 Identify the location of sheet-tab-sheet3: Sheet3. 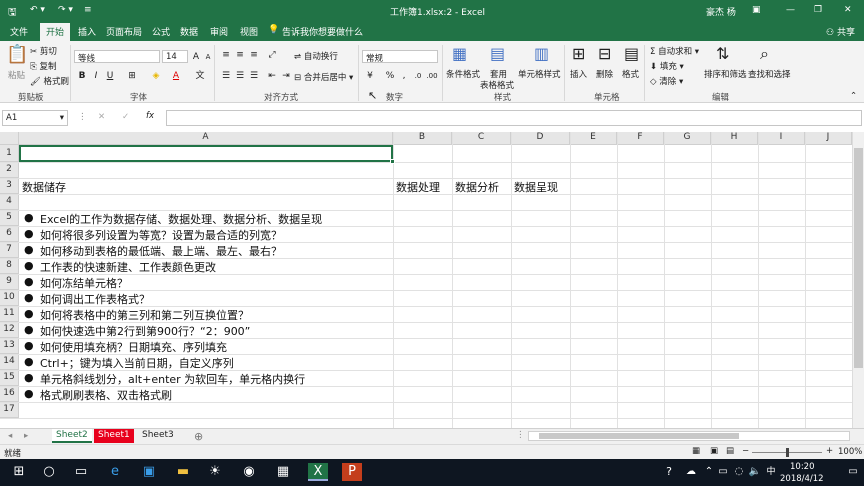
(158, 436).